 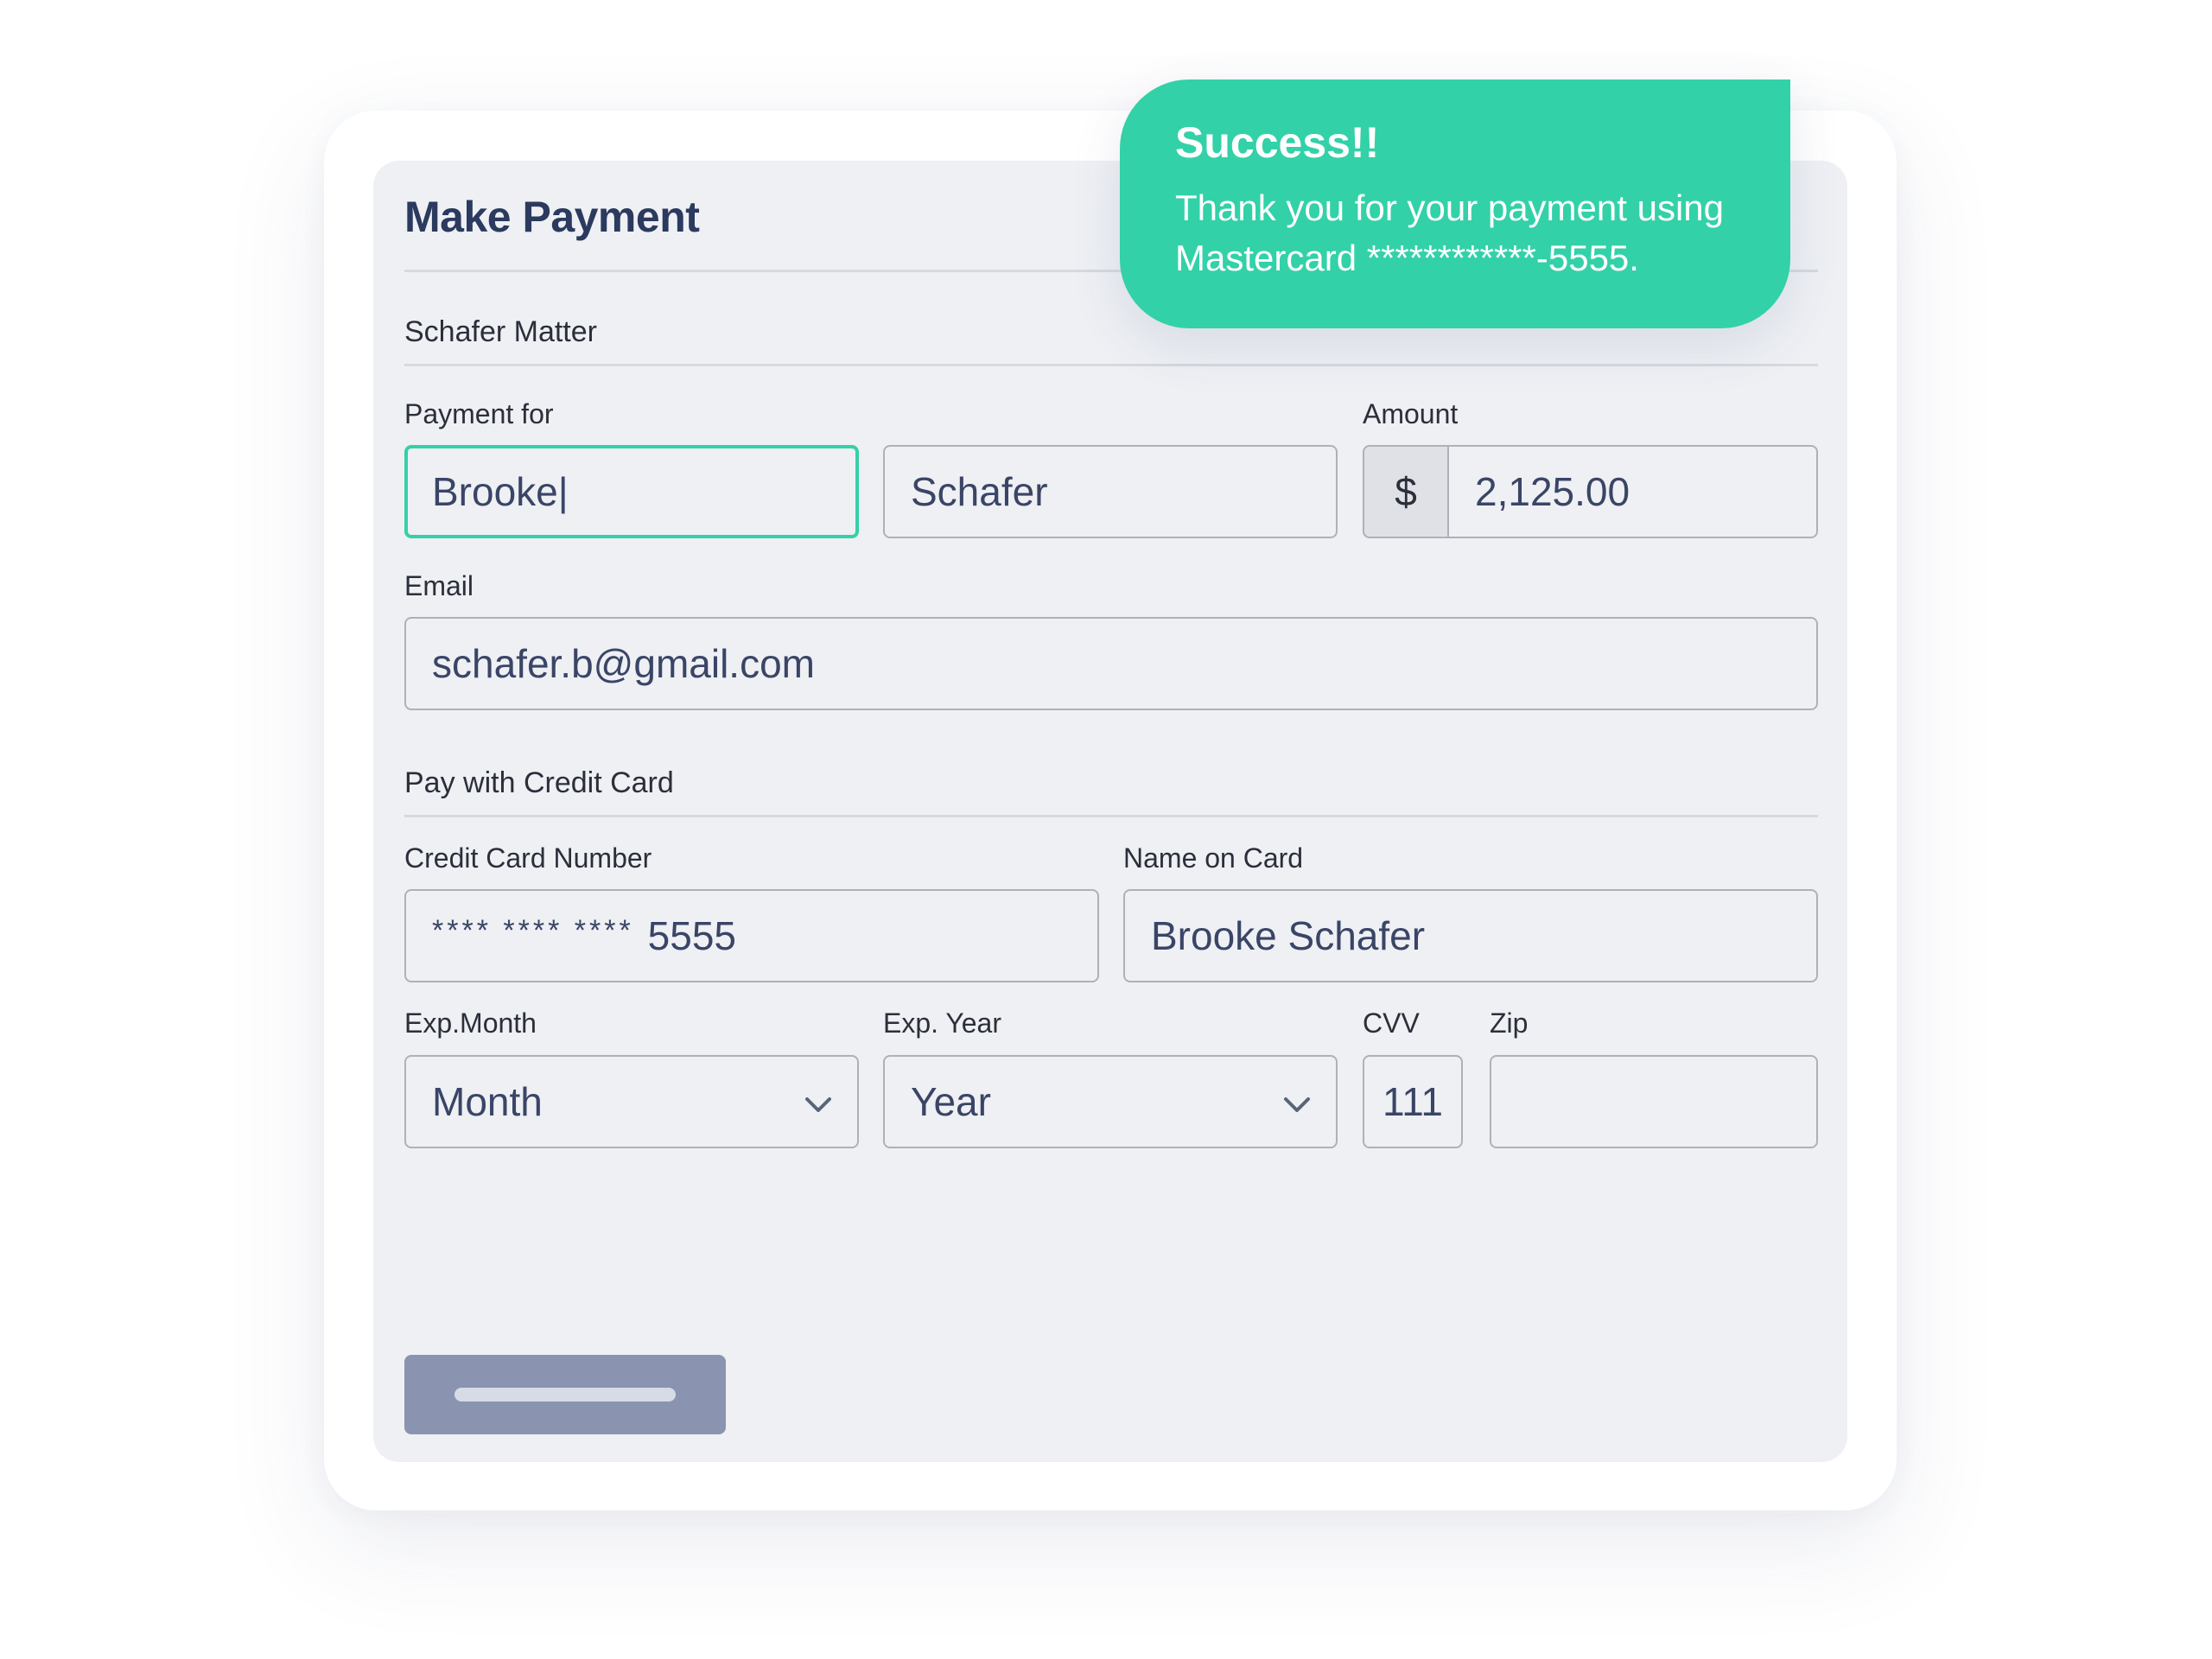 What do you see at coordinates (951, 1101) in the screenshot?
I see `exp-year-value: Year` at bounding box center [951, 1101].